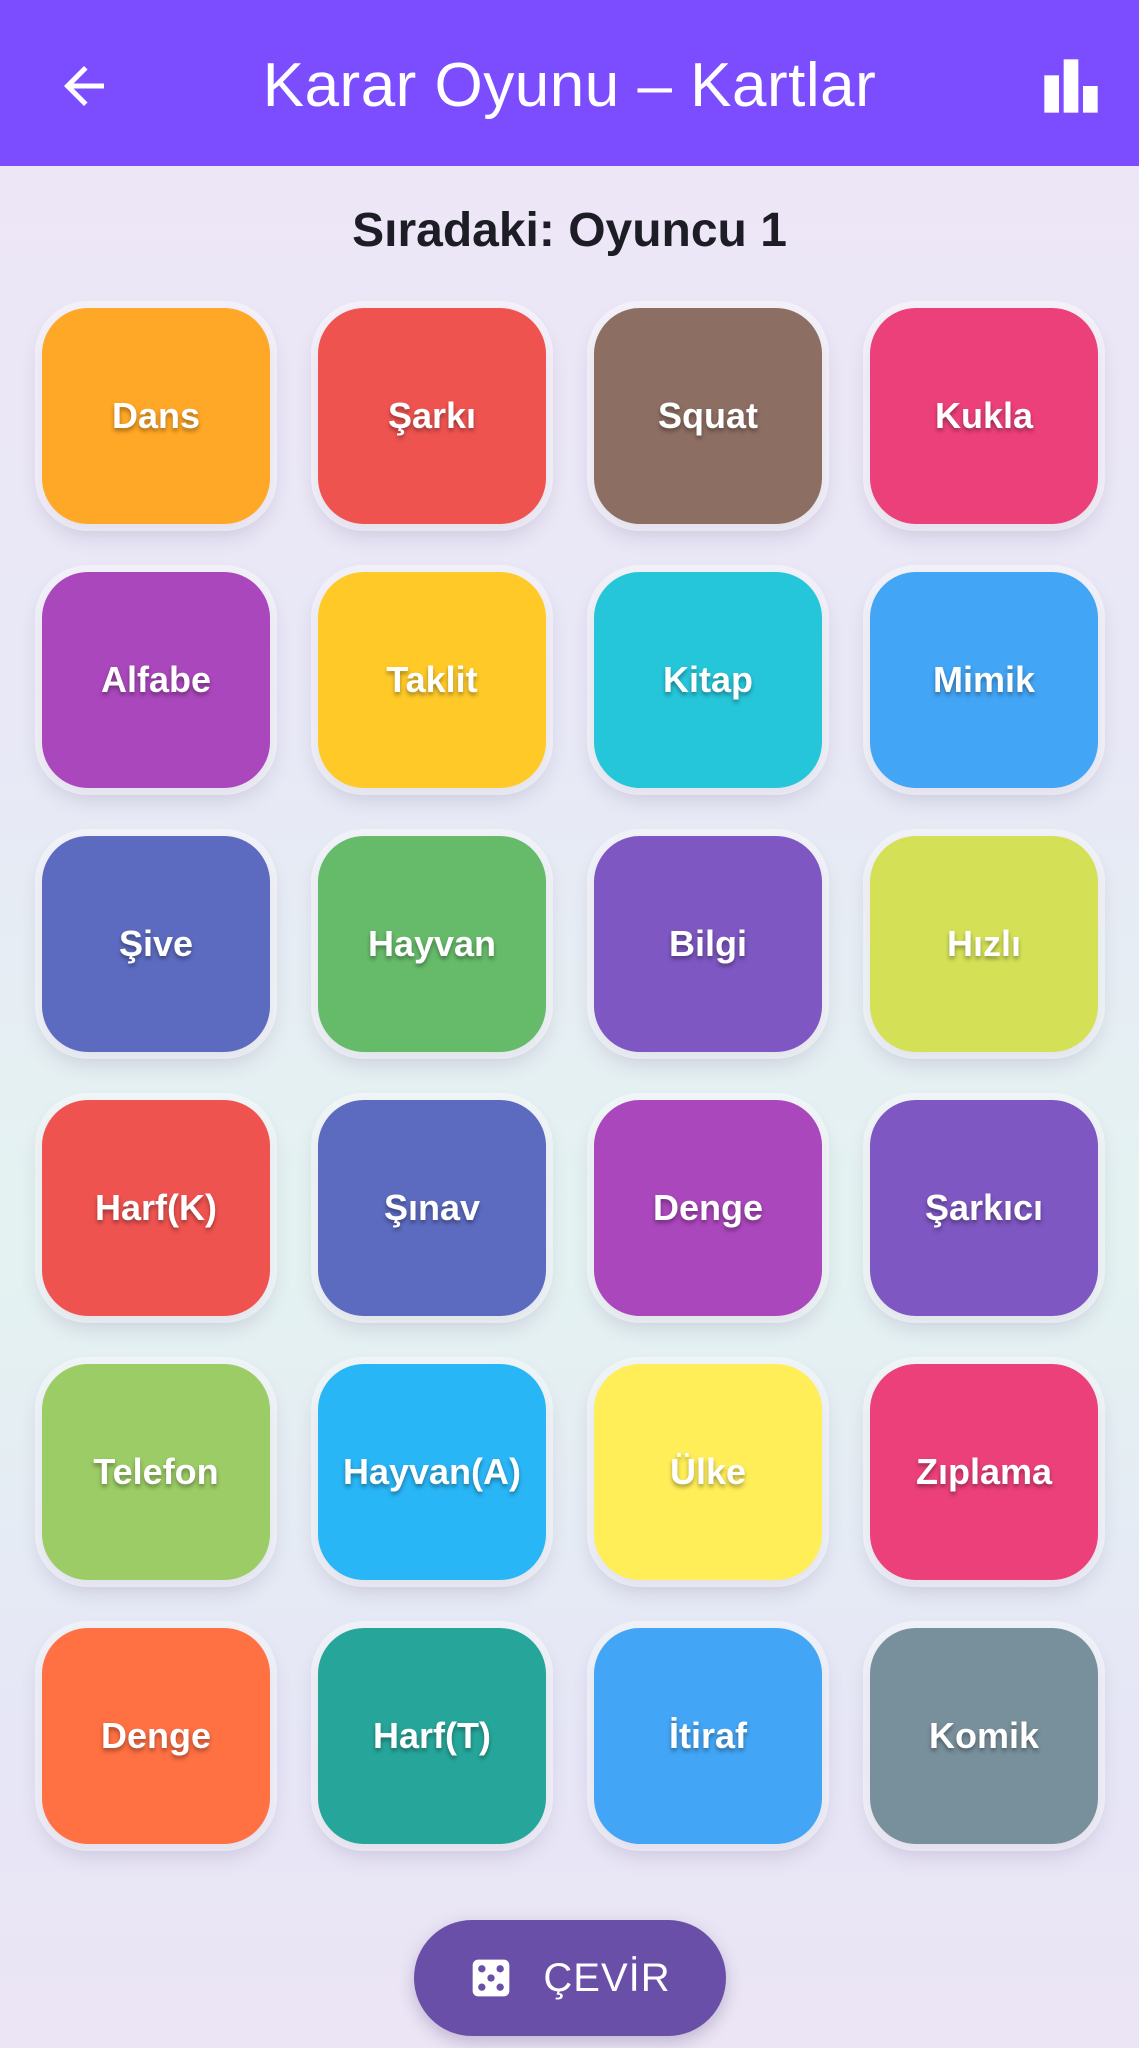 Image resolution: width=1139 pixels, height=2048 pixels. I want to click on card-label: Harf(K), so click(156, 1207).